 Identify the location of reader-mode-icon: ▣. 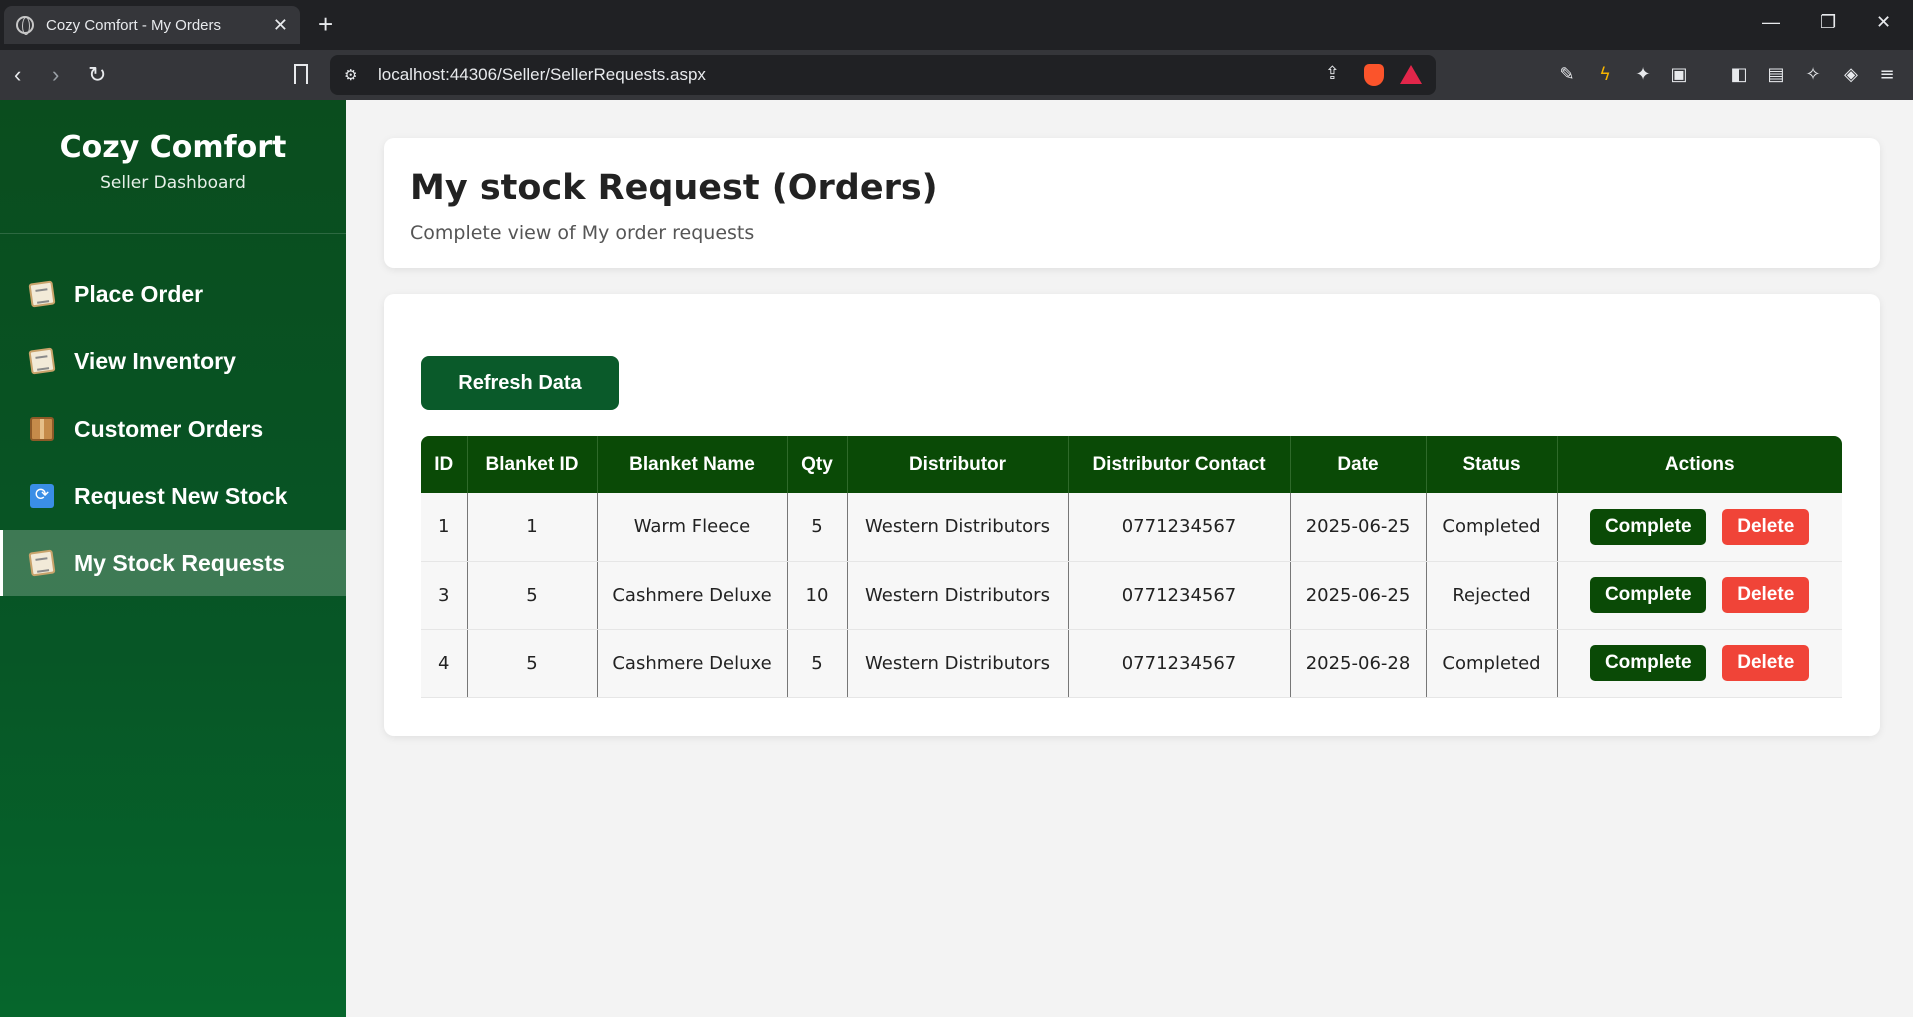
(1679, 75).